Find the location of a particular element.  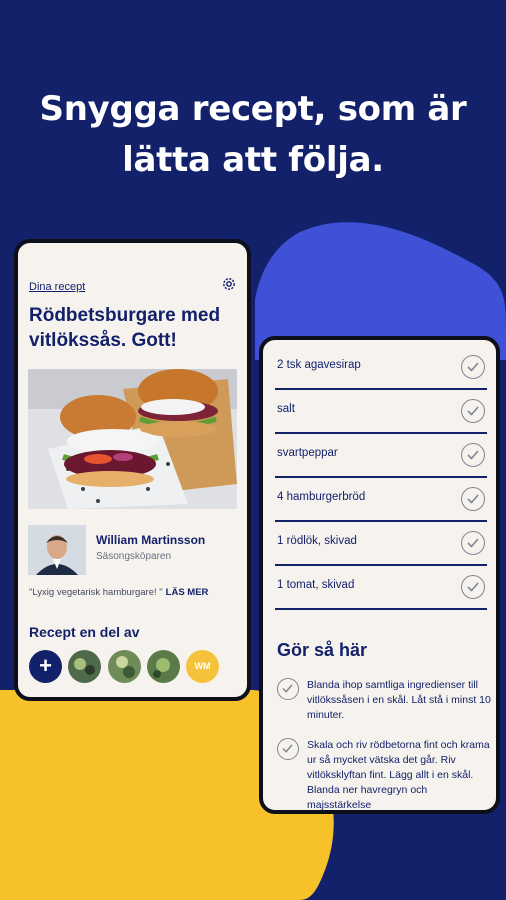

ingredient-row: 1 rödlök, skivad is located at coordinates (381, 544).